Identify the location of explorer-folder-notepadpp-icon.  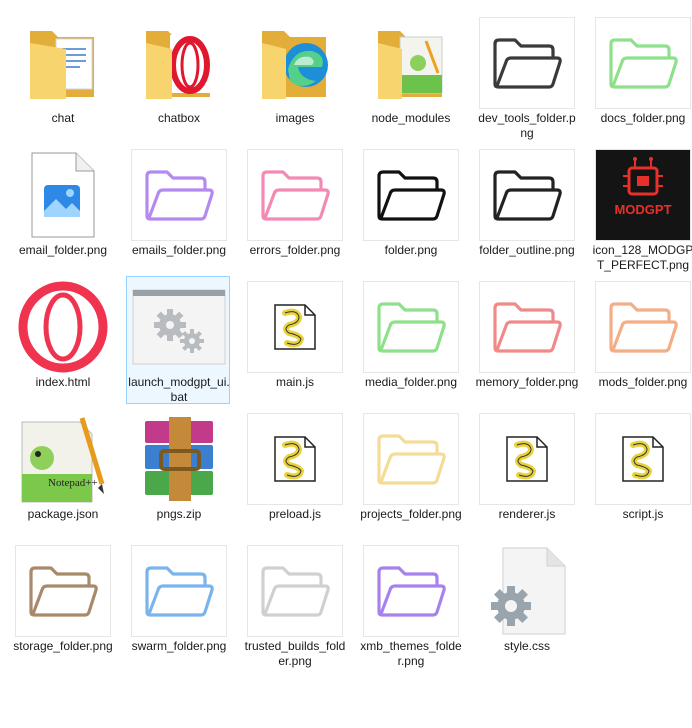
(411, 63).